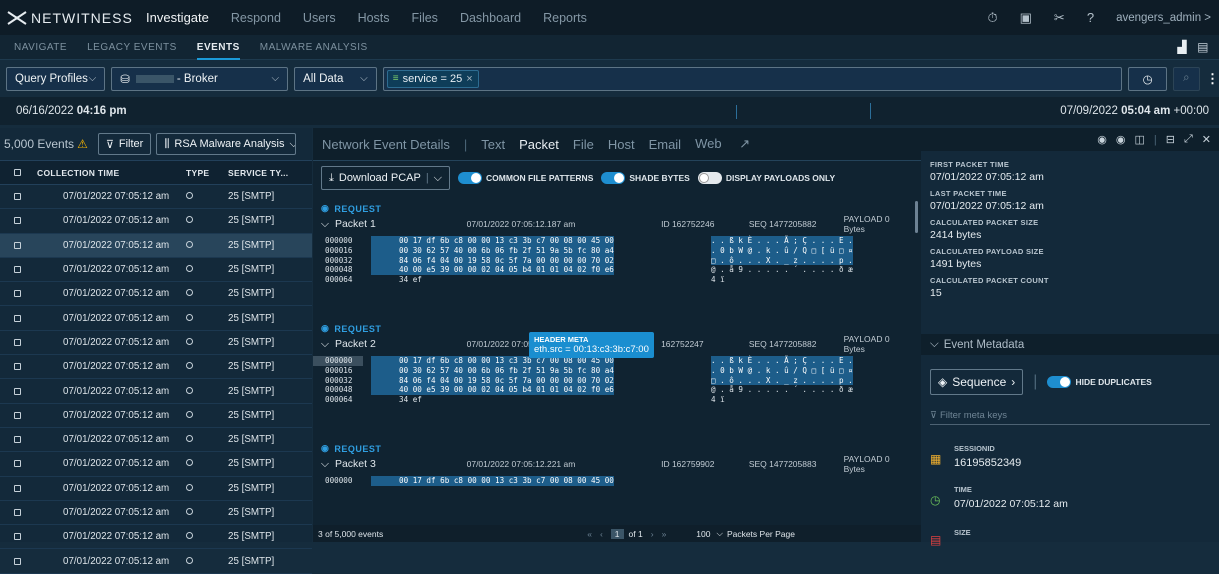  What do you see at coordinates (218, 51) in the screenshot?
I see `tab-events: EVENTS` at bounding box center [218, 51].